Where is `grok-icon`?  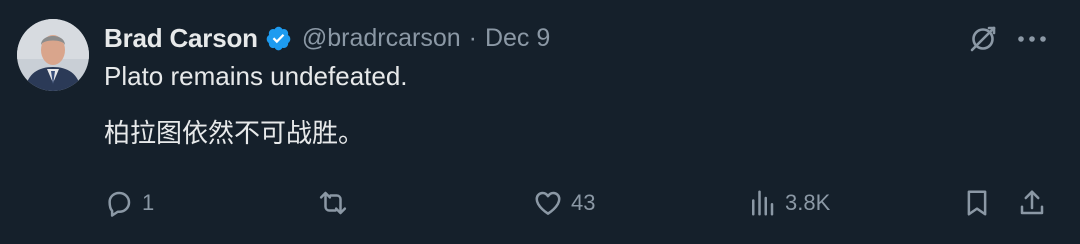
grok-icon is located at coordinates (983, 39).